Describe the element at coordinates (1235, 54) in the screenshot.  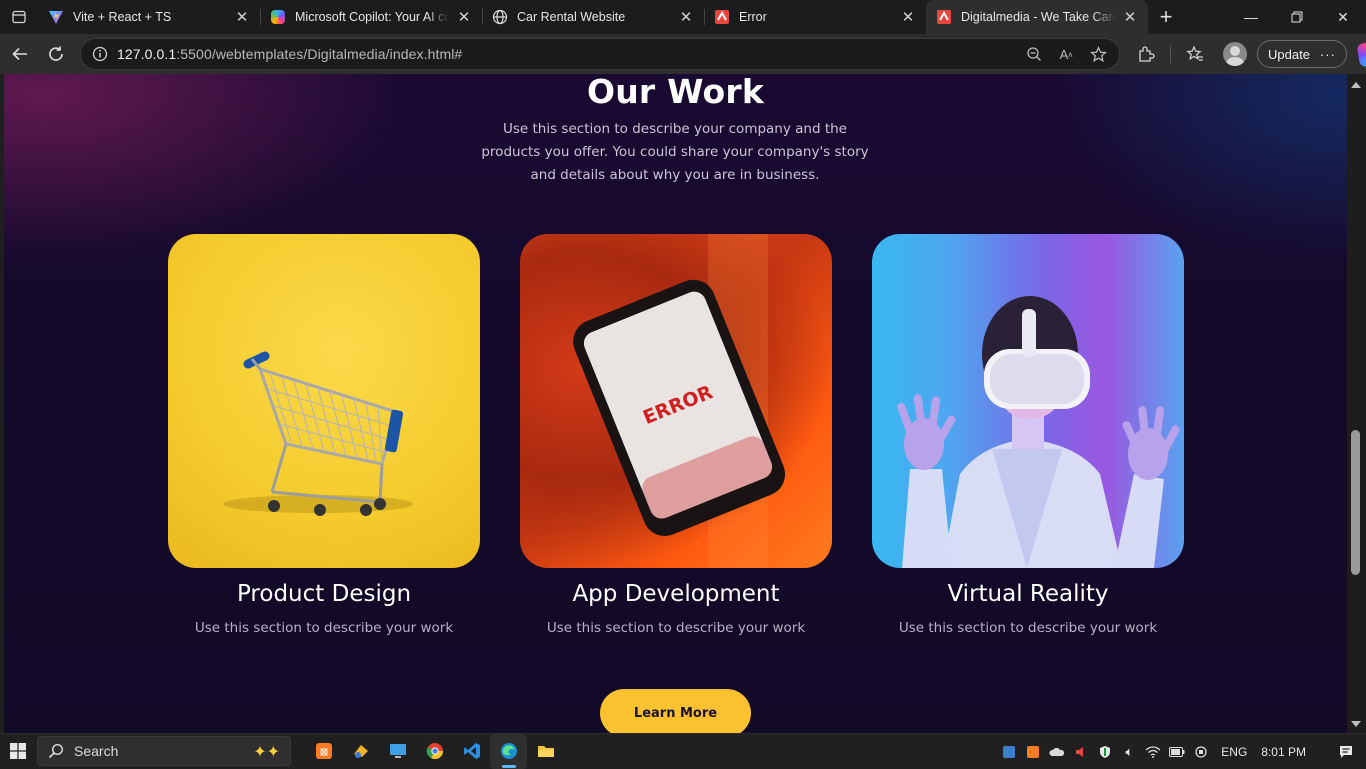
I see `profile-avatar` at that location.